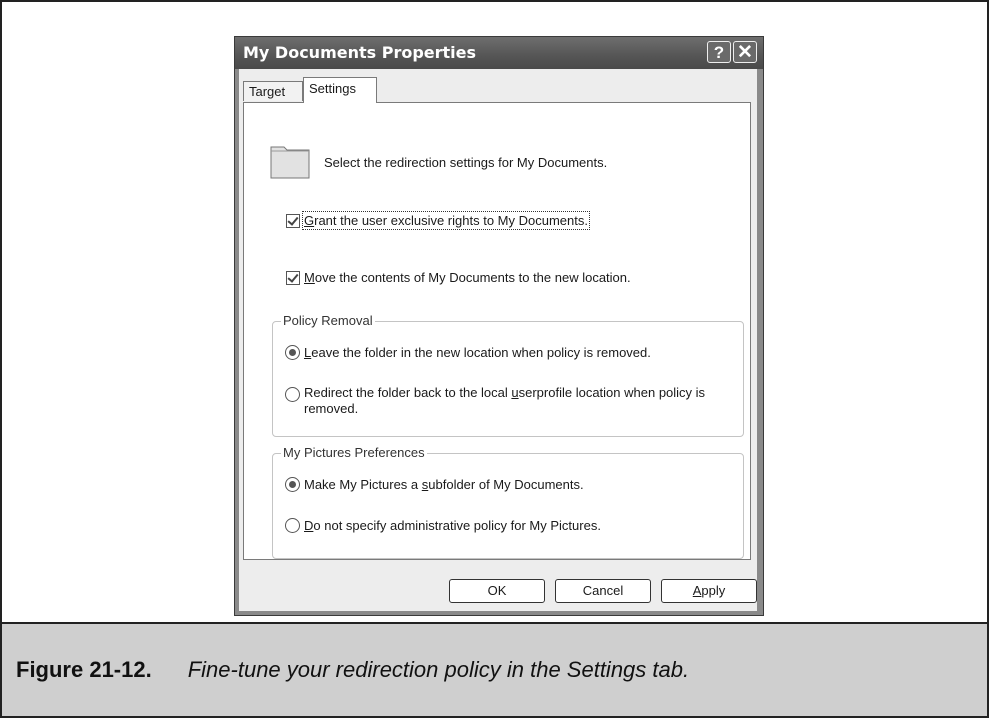  What do you see at coordinates (745, 52) in the screenshot?
I see `close-button: ✕` at bounding box center [745, 52].